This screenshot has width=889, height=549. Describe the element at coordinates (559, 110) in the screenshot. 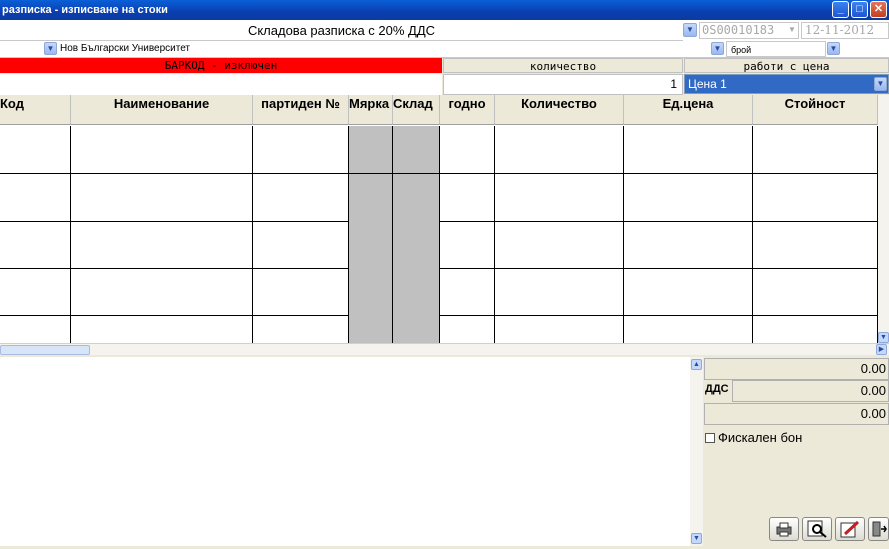

I see `column-header-quantity: Количество` at that location.